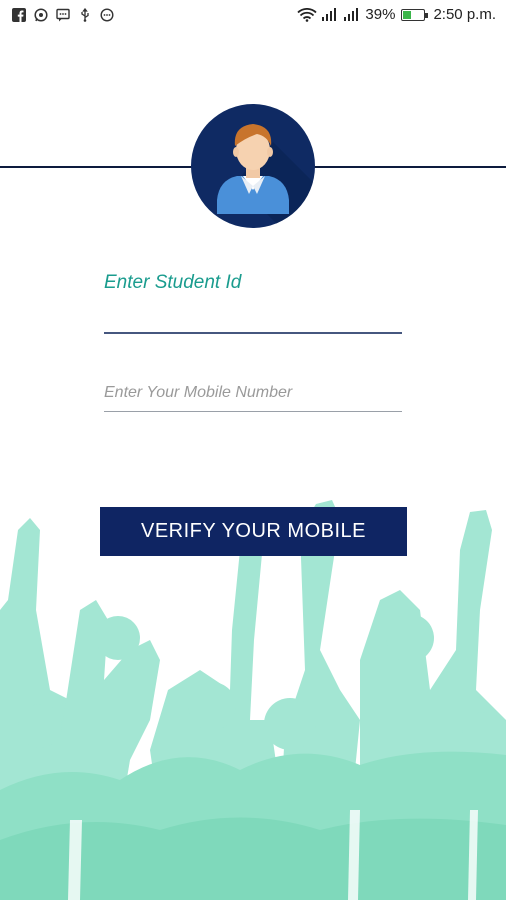  I want to click on wifi-icon, so click(307, 14).